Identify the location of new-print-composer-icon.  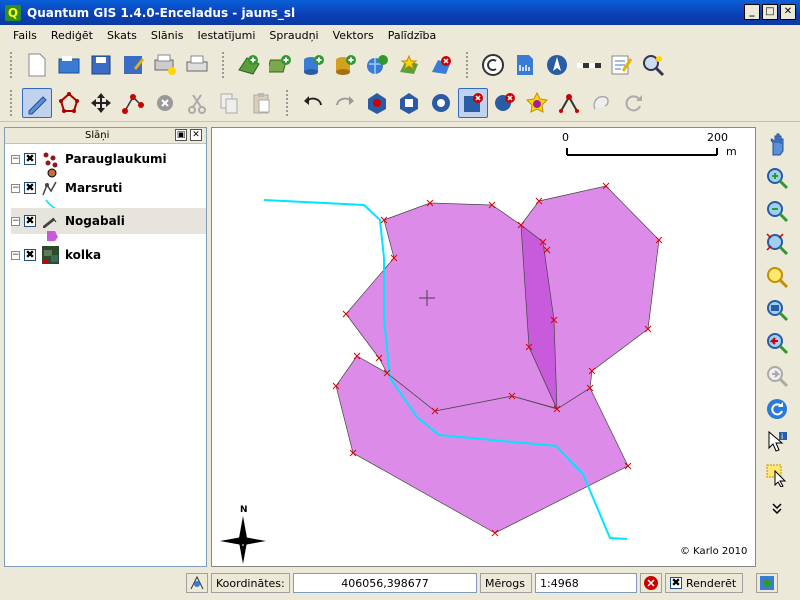
(165, 65).